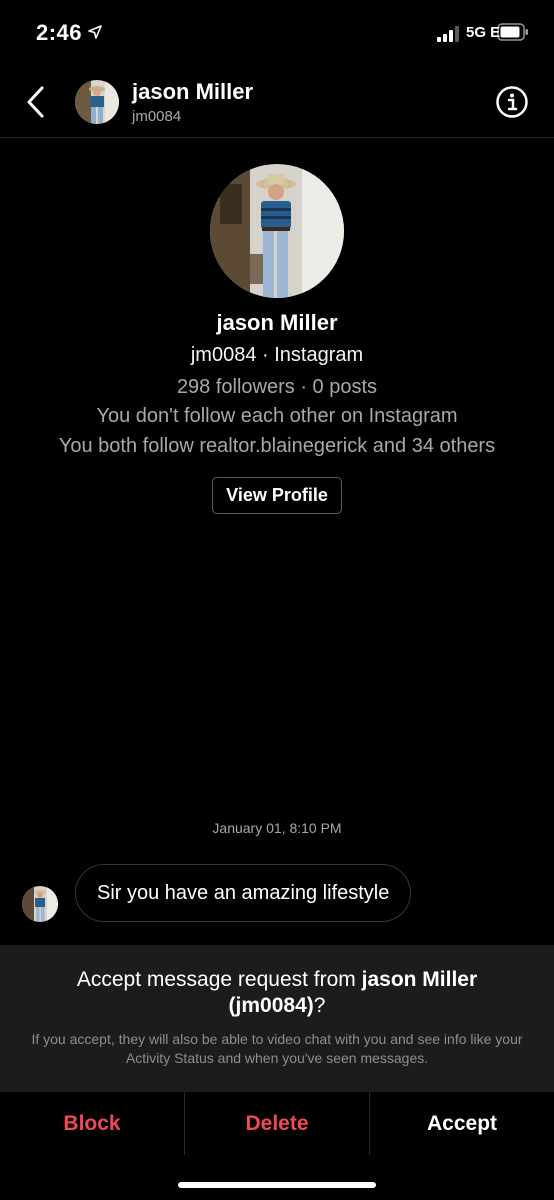 The height and width of the screenshot is (1200, 554). Describe the element at coordinates (319, 1005) in the screenshot. I see `request-title-suffix: ?` at that location.